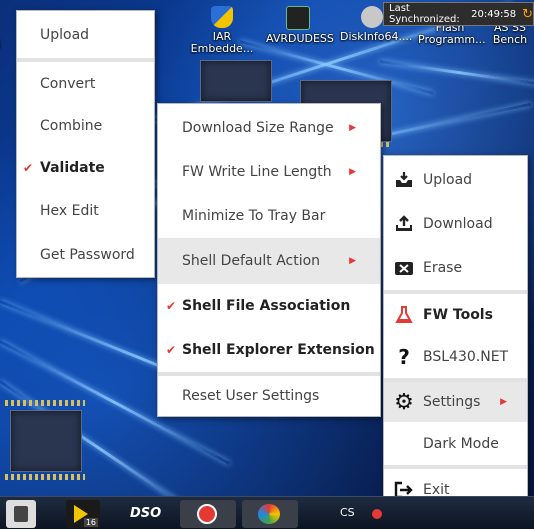  I want to click on taskbar-app-record, so click(208, 514).